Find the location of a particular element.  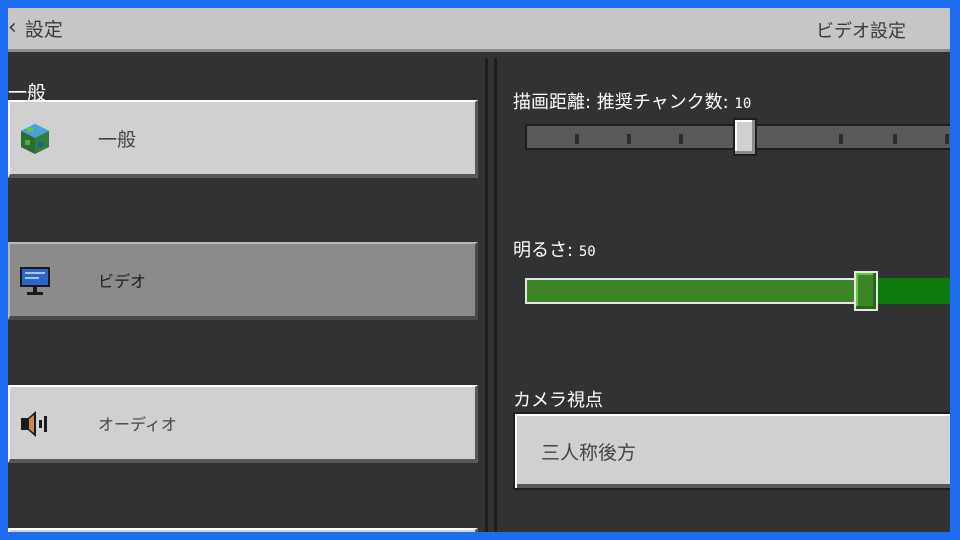

render-distance-slider-thumb is located at coordinates (745, 137).